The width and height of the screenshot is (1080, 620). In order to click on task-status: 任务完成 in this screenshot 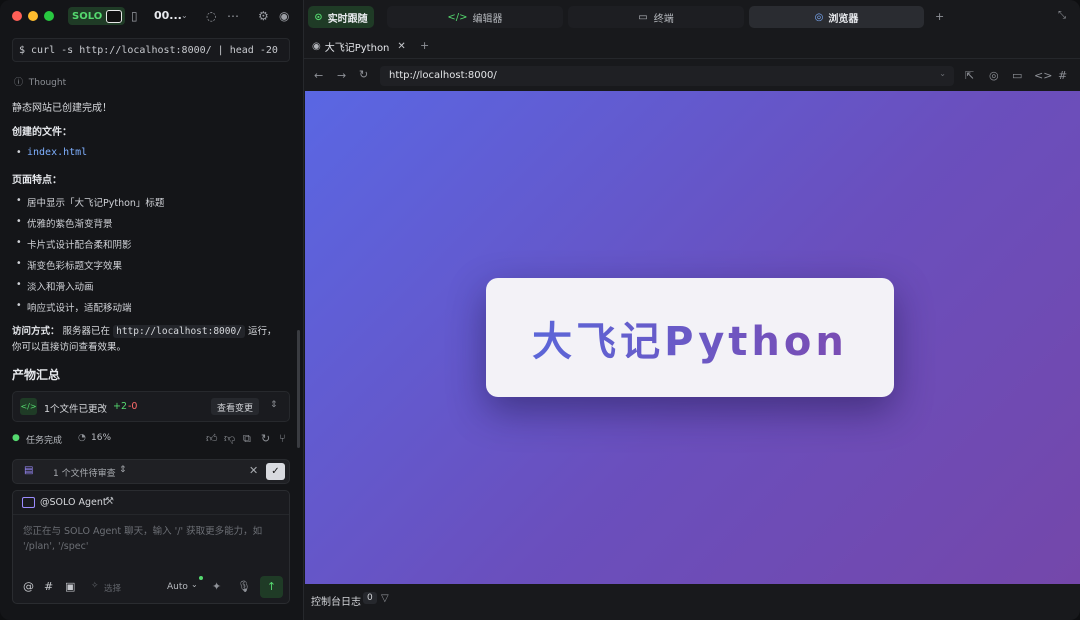, I will do `click(44, 441)`.